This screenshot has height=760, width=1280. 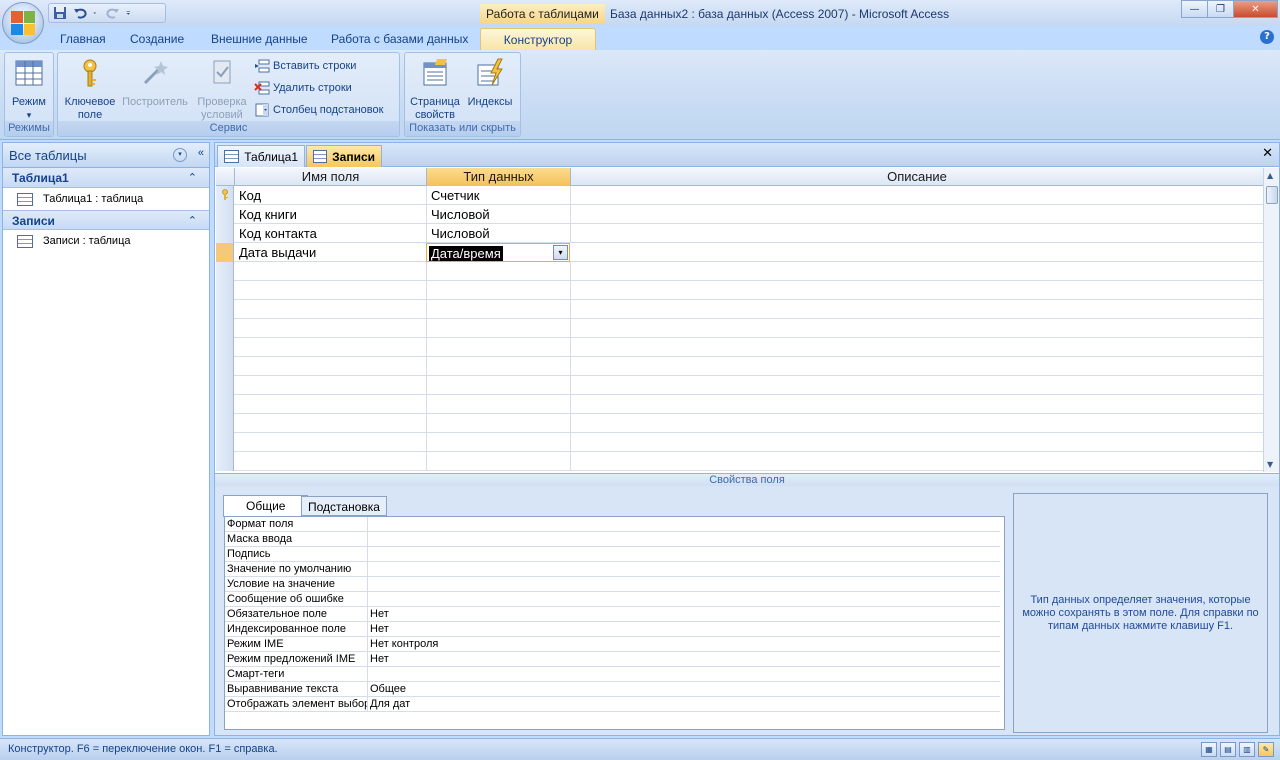 I want to click on property-value: Для дат, so click(x=390, y=704).